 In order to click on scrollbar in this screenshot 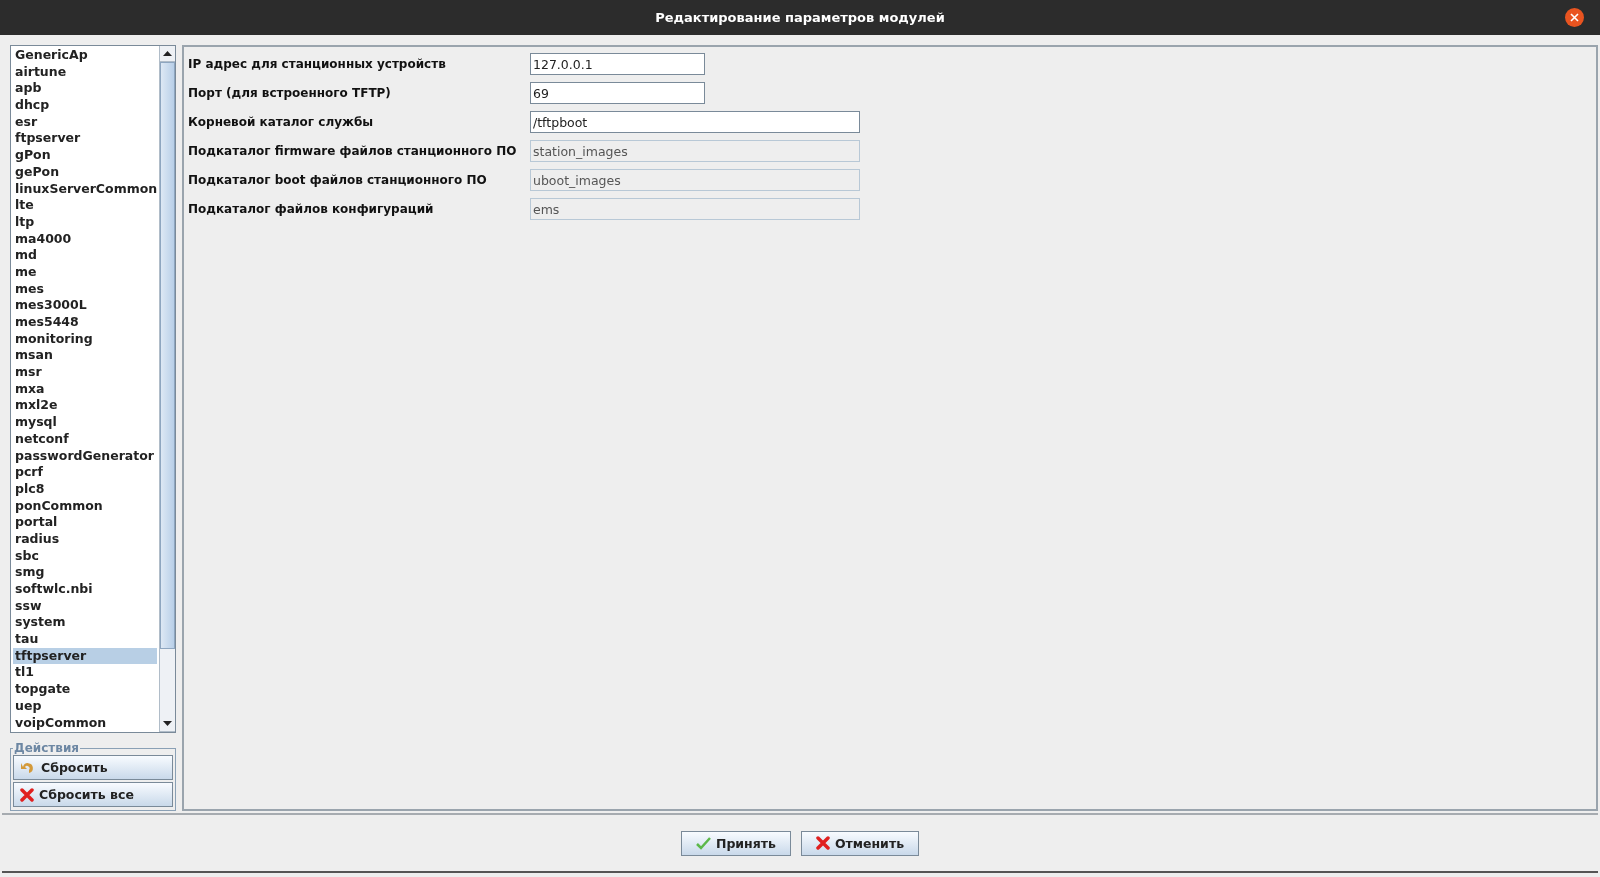, I will do `click(167, 389)`.